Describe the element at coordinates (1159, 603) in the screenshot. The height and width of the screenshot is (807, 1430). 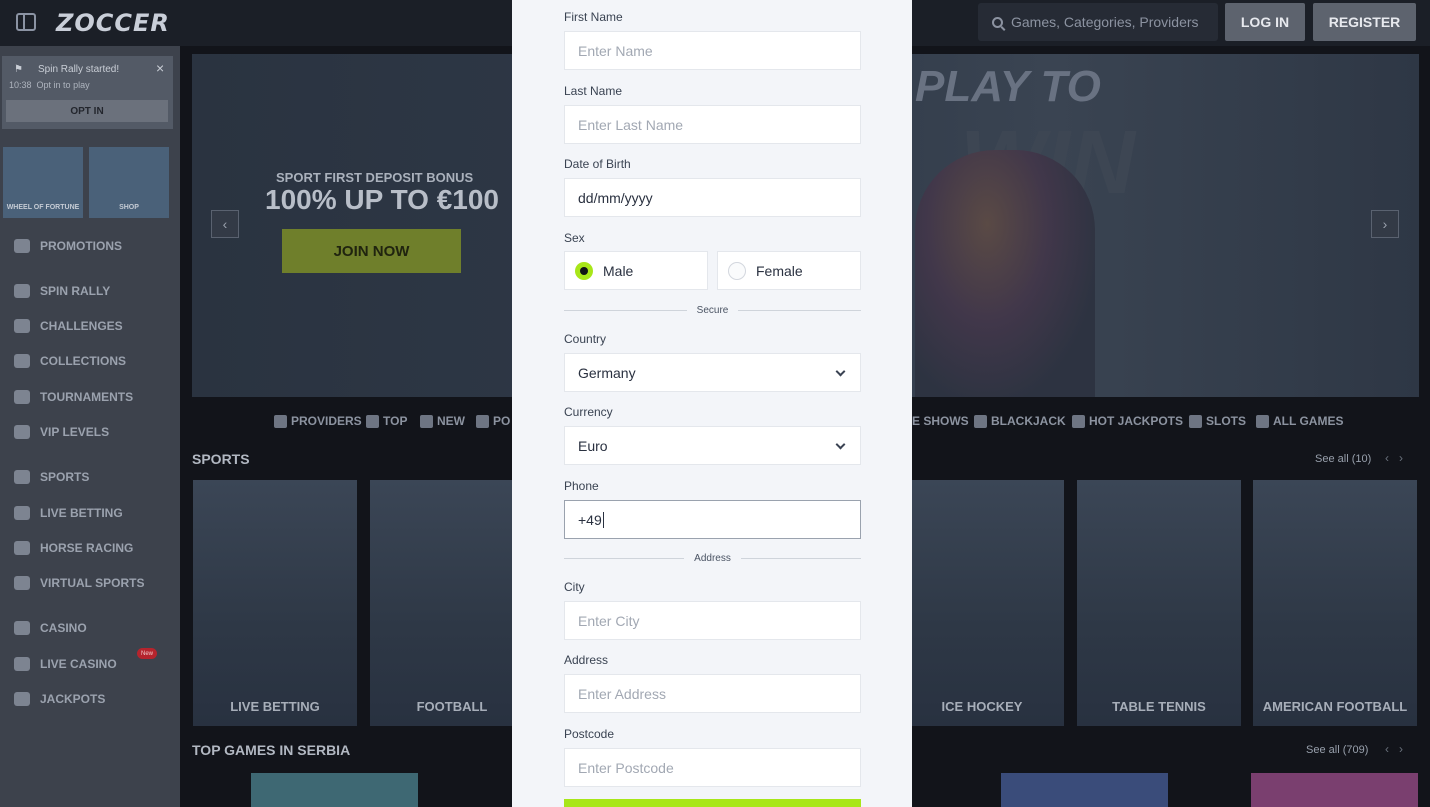
I see `sport-card-table-tennis: TABLE TENNIS` at that location.